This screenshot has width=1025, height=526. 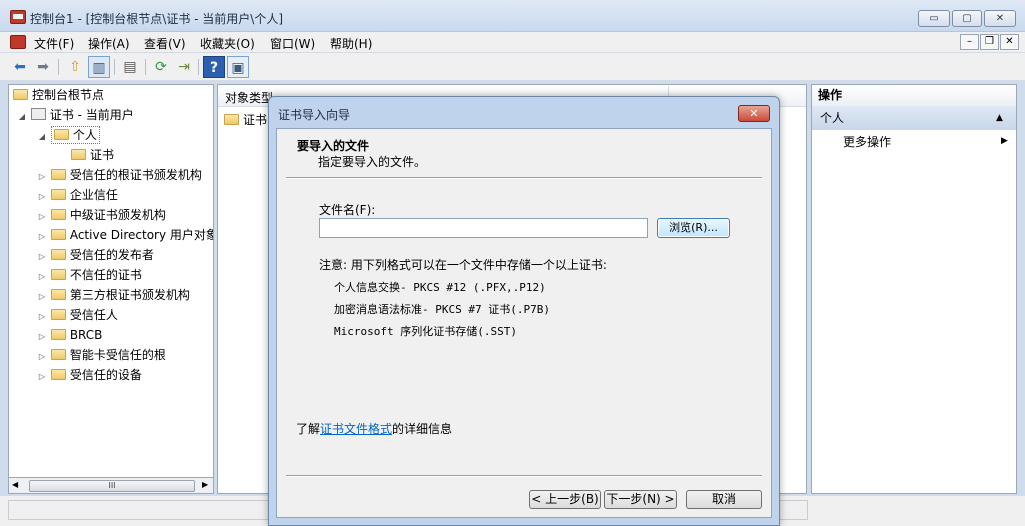 I want to click on help-icon: ?, so click(x=214, y=67).